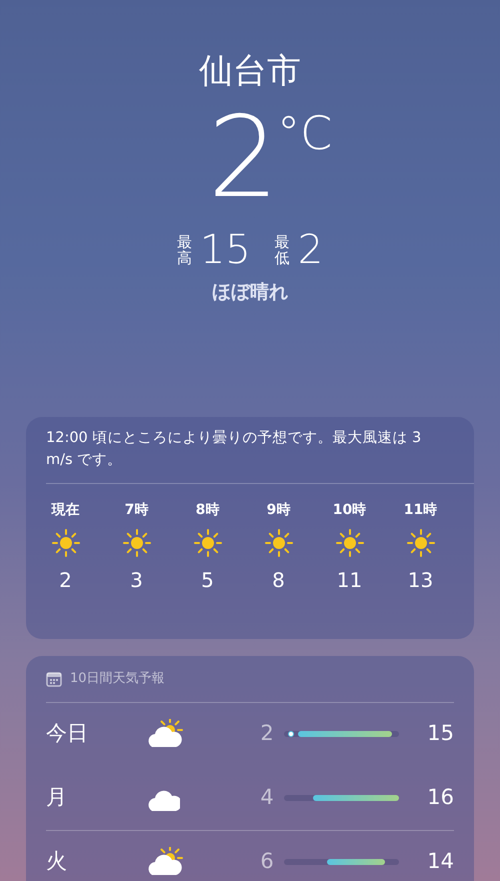 Image resolution: width=500 pixels, height=881 pixels. What do you see at coordinates (57, 862) in the screenshot?
I see `day-label: 火` at bounding box center [57, 862].